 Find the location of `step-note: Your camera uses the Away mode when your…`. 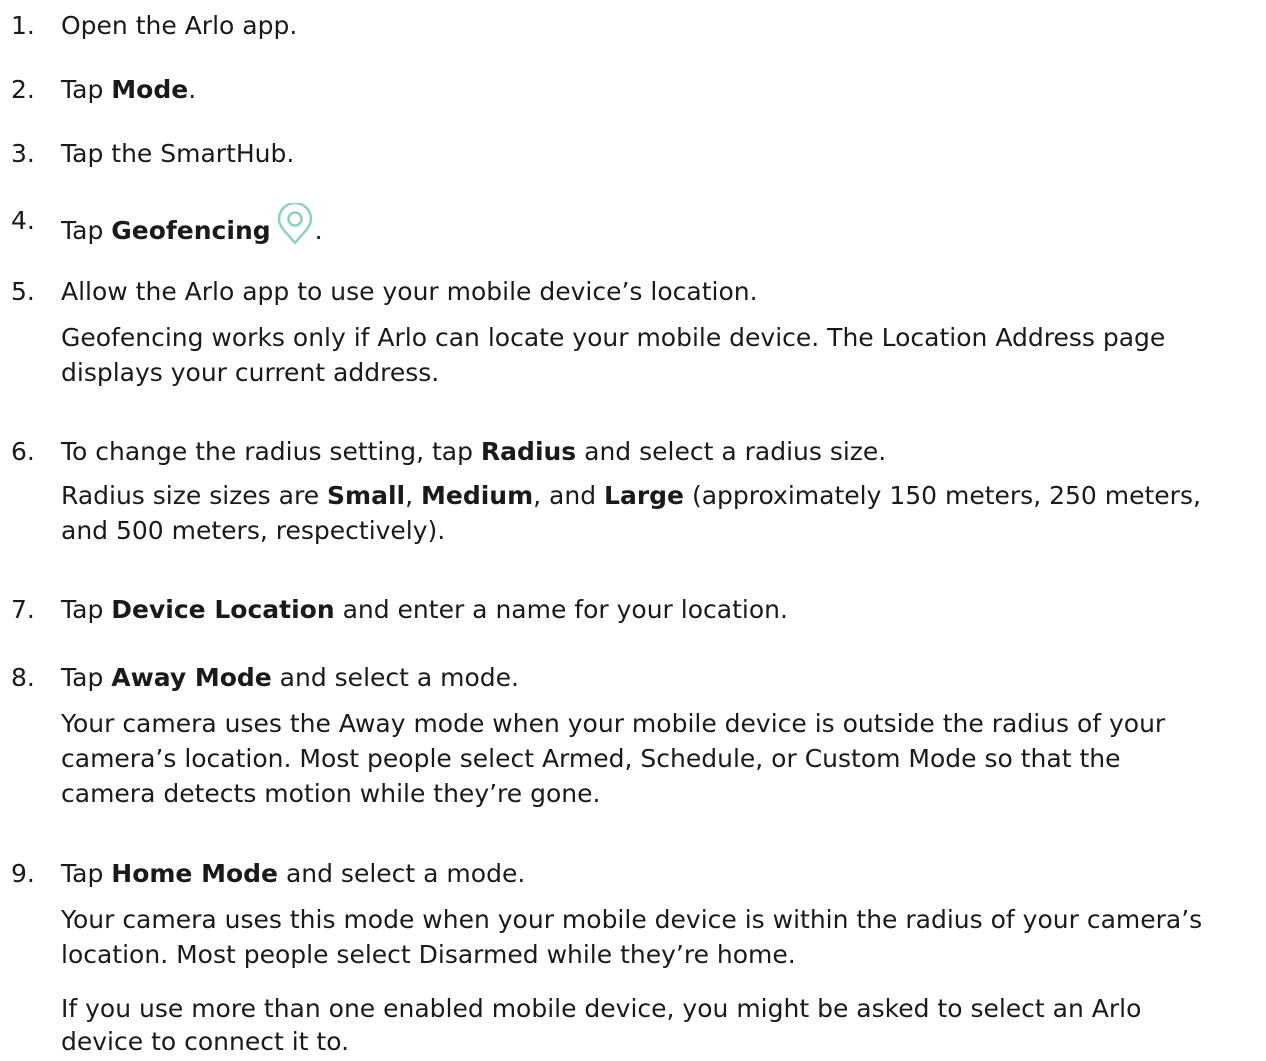

step-note: Your camera uses the Away mode when your… is located at coordinates (613, 723).